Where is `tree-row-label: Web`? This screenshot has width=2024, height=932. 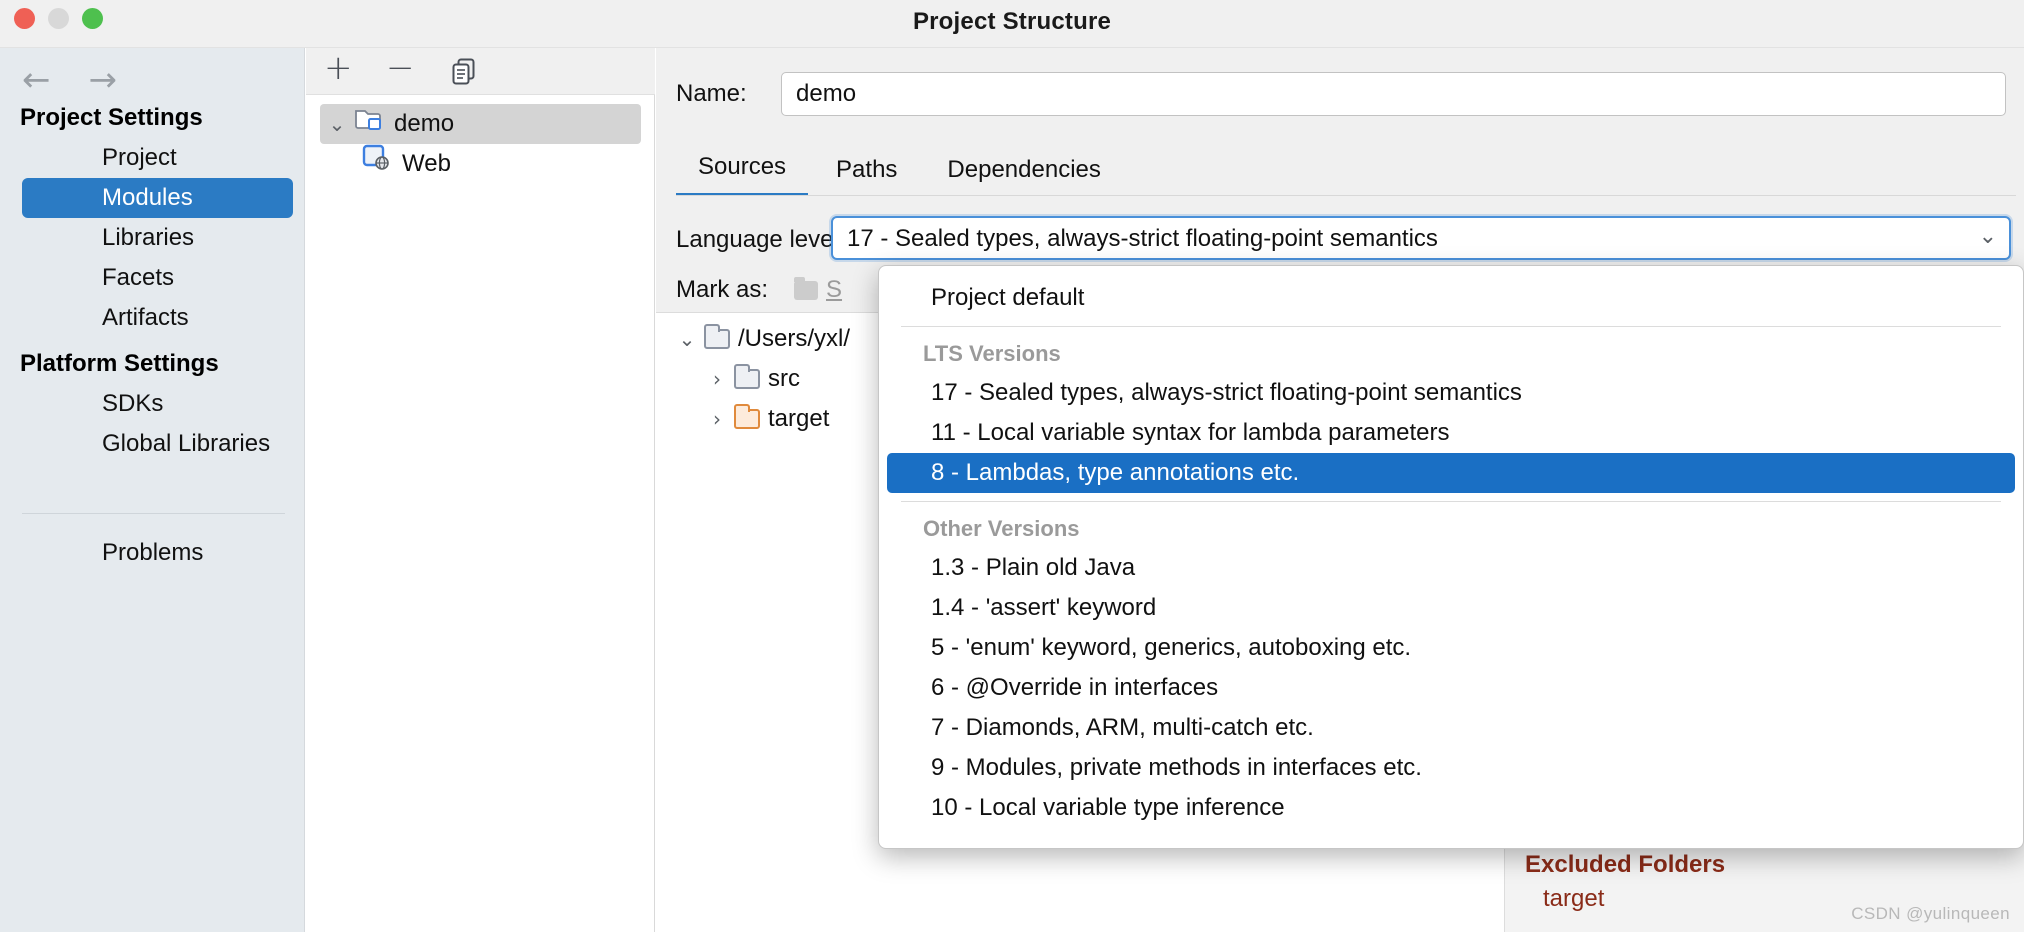
tree-row-label: Web is located at coordinates (426, 163).